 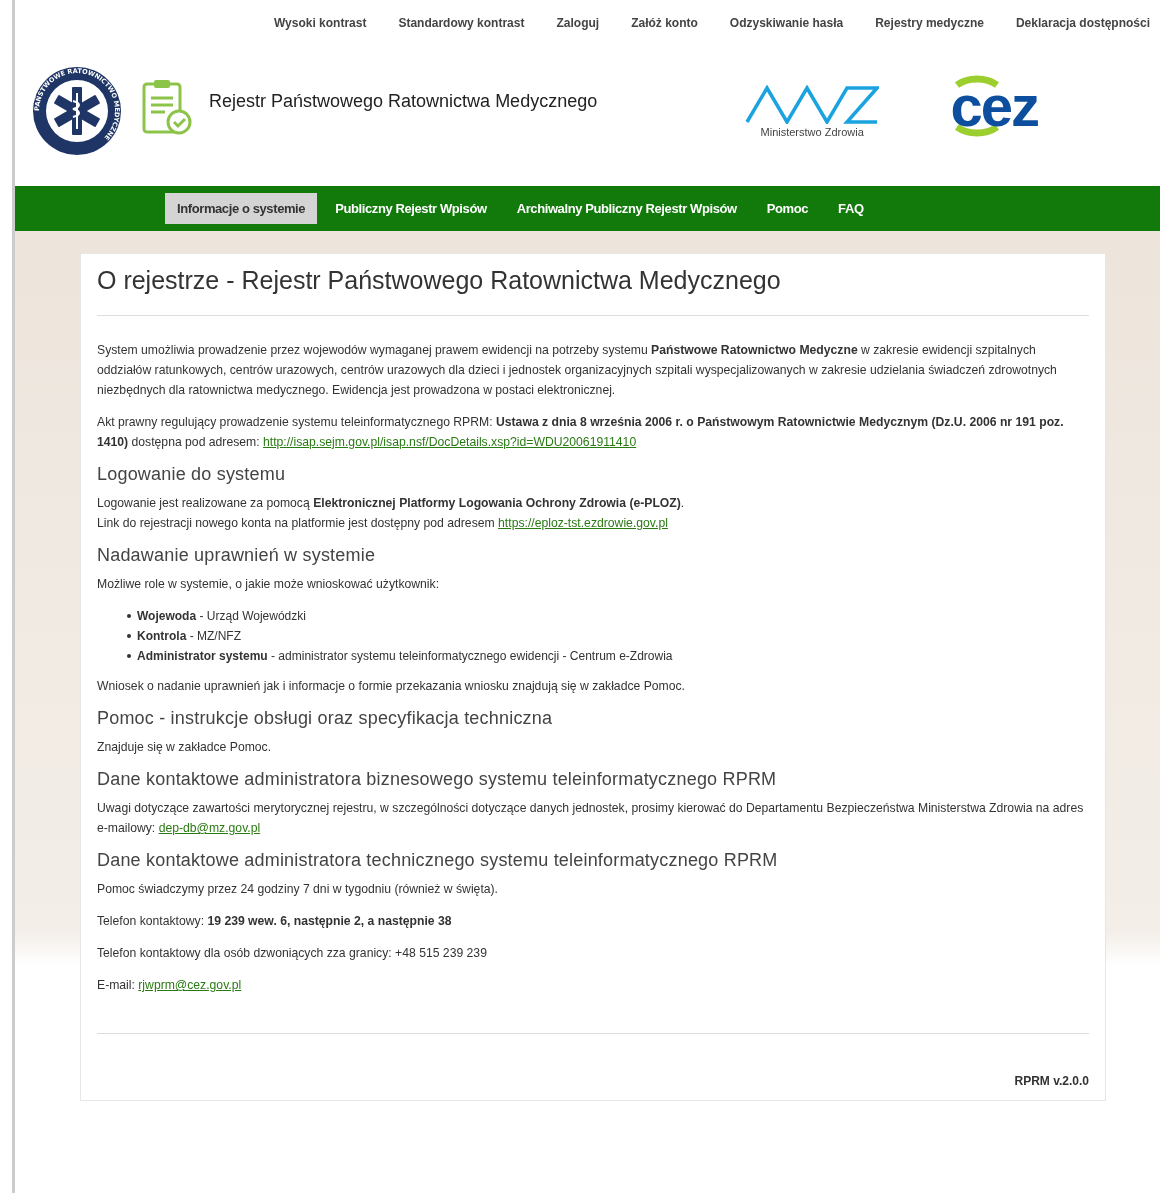 What do you see at coordinates (591, 818) in the screenshot?
I see `paragraph: Uwagi dotyczące zawartości merytorycznej rejestru, w szczególności dotyczące danych jednostek, prosimy kierować do Departamentu Bezpieczeństwa Ministerstwa Zdrowia na adres e-mailowy: dep-db@mz.gov.pl` at bounding box center [591, 818].